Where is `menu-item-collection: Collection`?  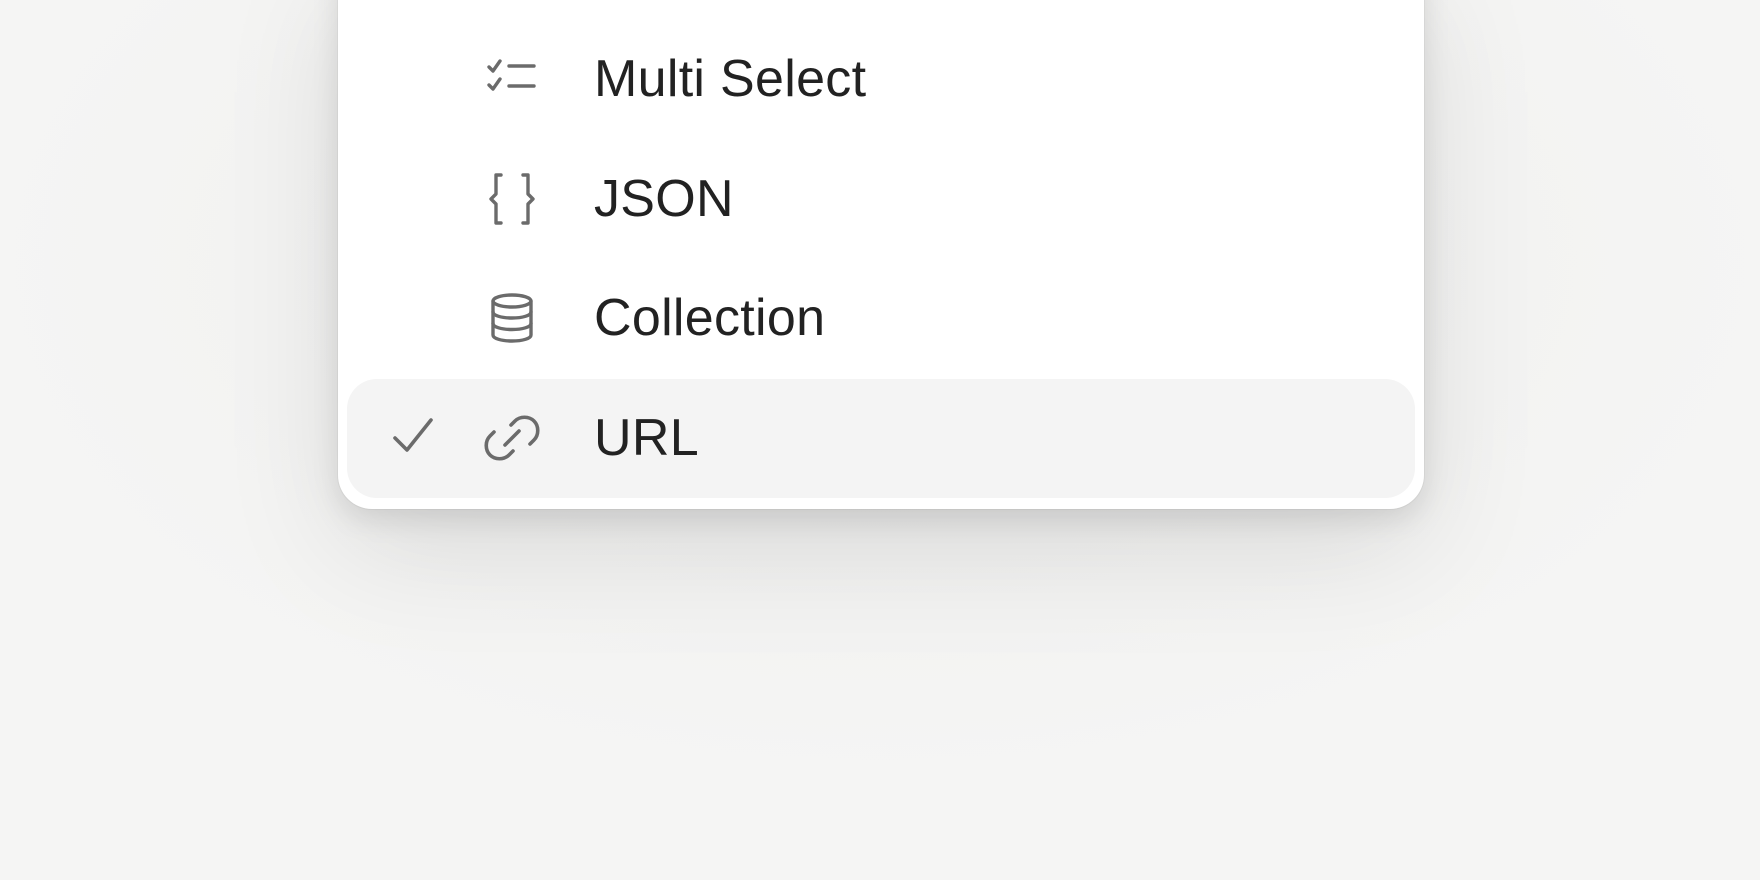
menu-item-collection: Collection is located at coordinates (881, 318).